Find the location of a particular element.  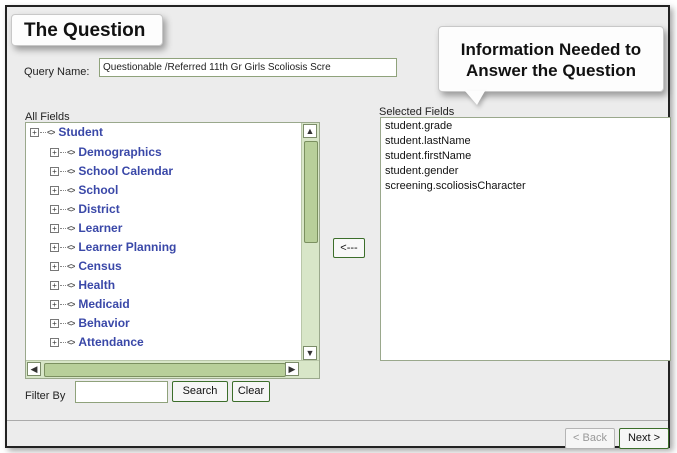

scroll-down-arrow-icon: ▼ is located at coordinates (310, 353).